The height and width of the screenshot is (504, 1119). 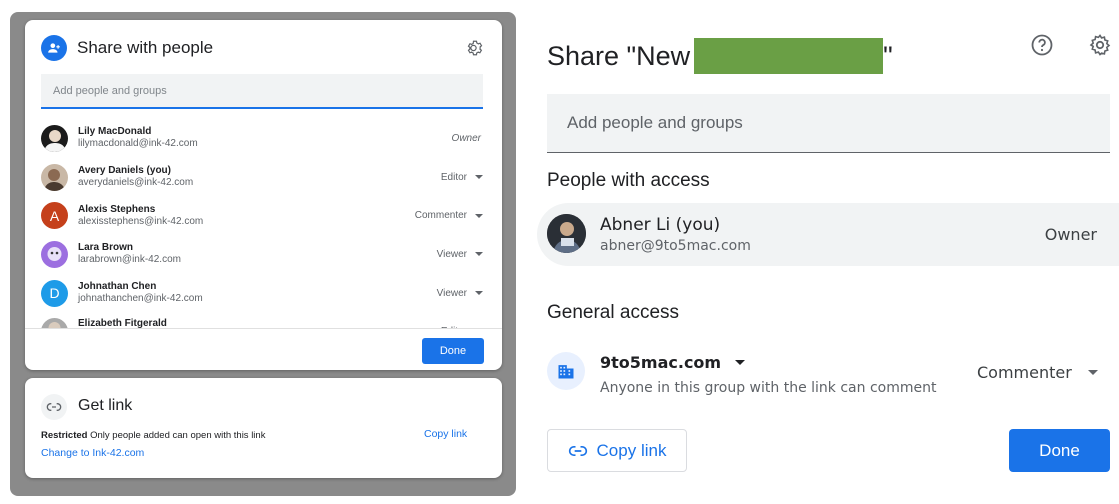 What do you see at coordinates (136, 183) in the screenshot?
I see `person-email: averydaniels@ink-42.com` at bounding box center [136, 183].